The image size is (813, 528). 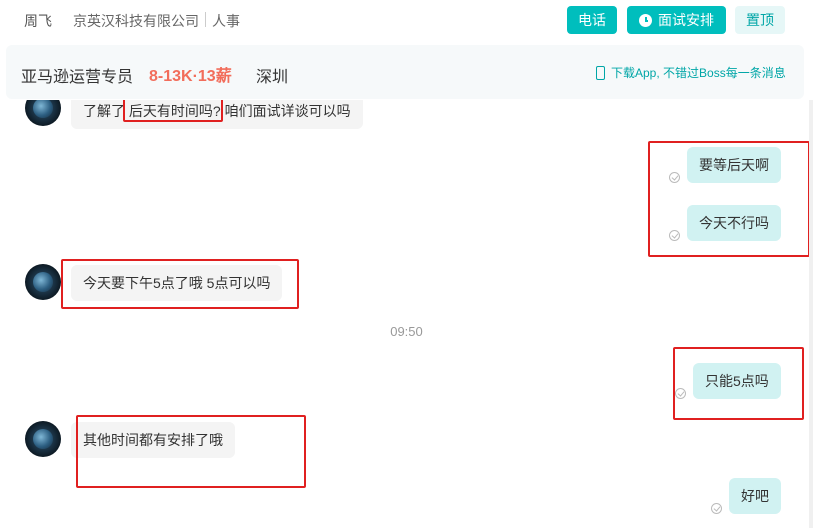 I want to click on clock-icon, so click(x=645, y=20).